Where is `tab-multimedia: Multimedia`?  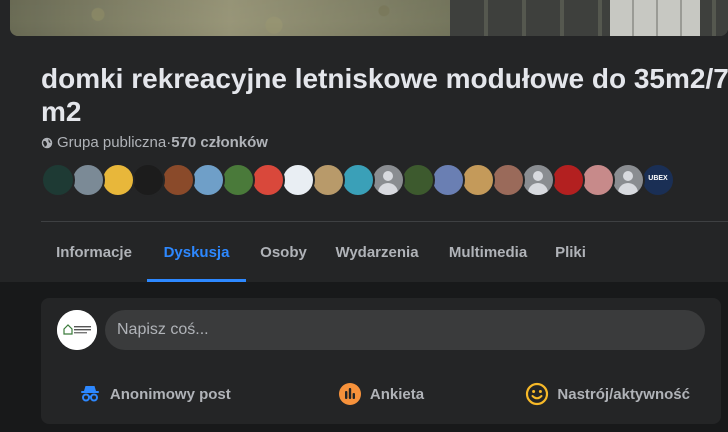 tab-multimedia: Multimedia is located at coordinates (488, 252).